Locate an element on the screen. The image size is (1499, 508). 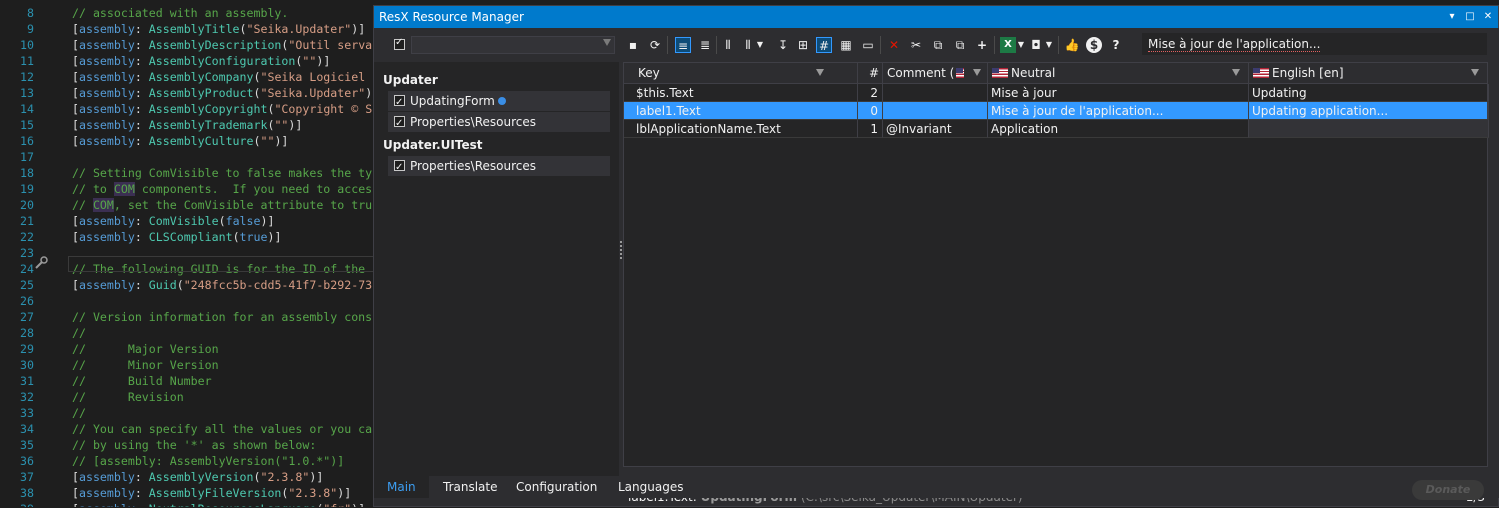
table-row: $this.Text 2 Mise à jour Updating is located at coordinates (1056, 93).